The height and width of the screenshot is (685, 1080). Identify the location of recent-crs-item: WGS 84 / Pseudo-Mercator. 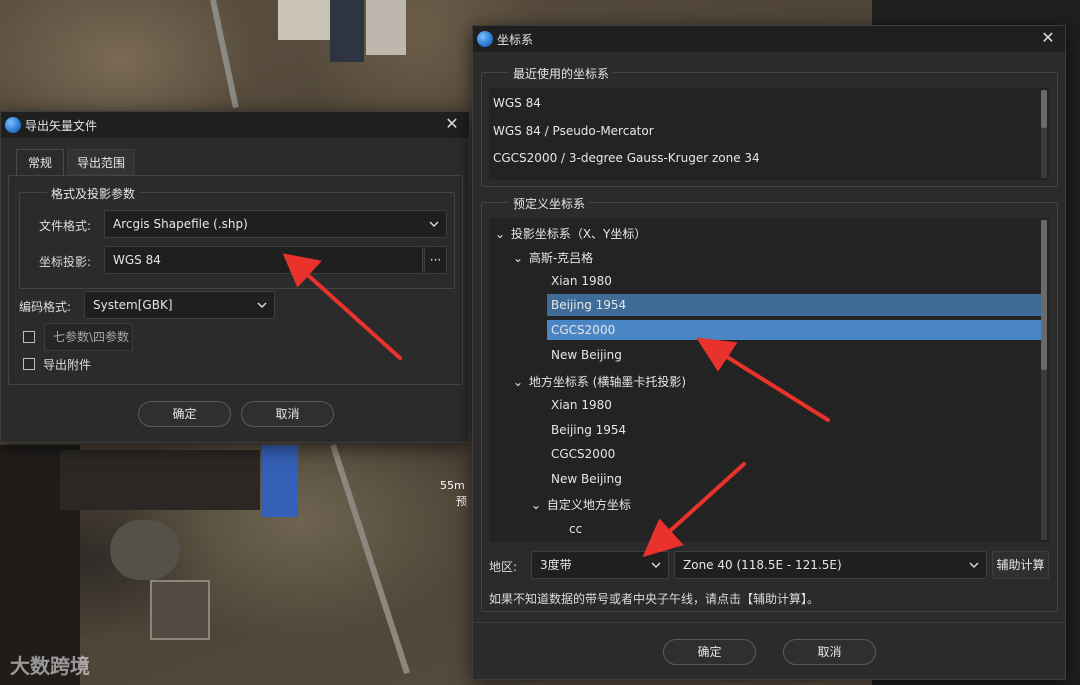
(573, 131).